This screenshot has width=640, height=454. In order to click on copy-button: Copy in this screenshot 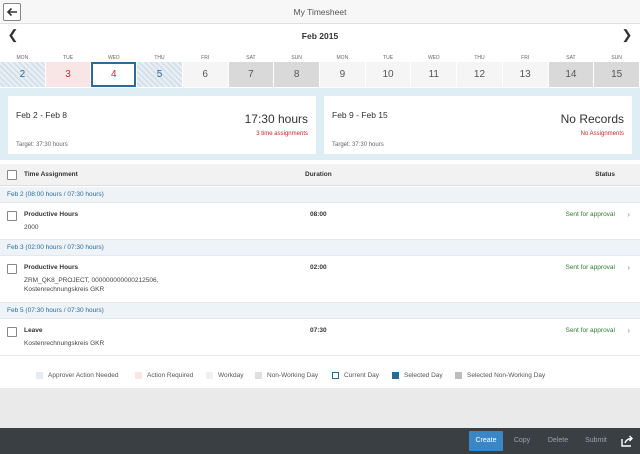, I will do `click(522, 441)`.